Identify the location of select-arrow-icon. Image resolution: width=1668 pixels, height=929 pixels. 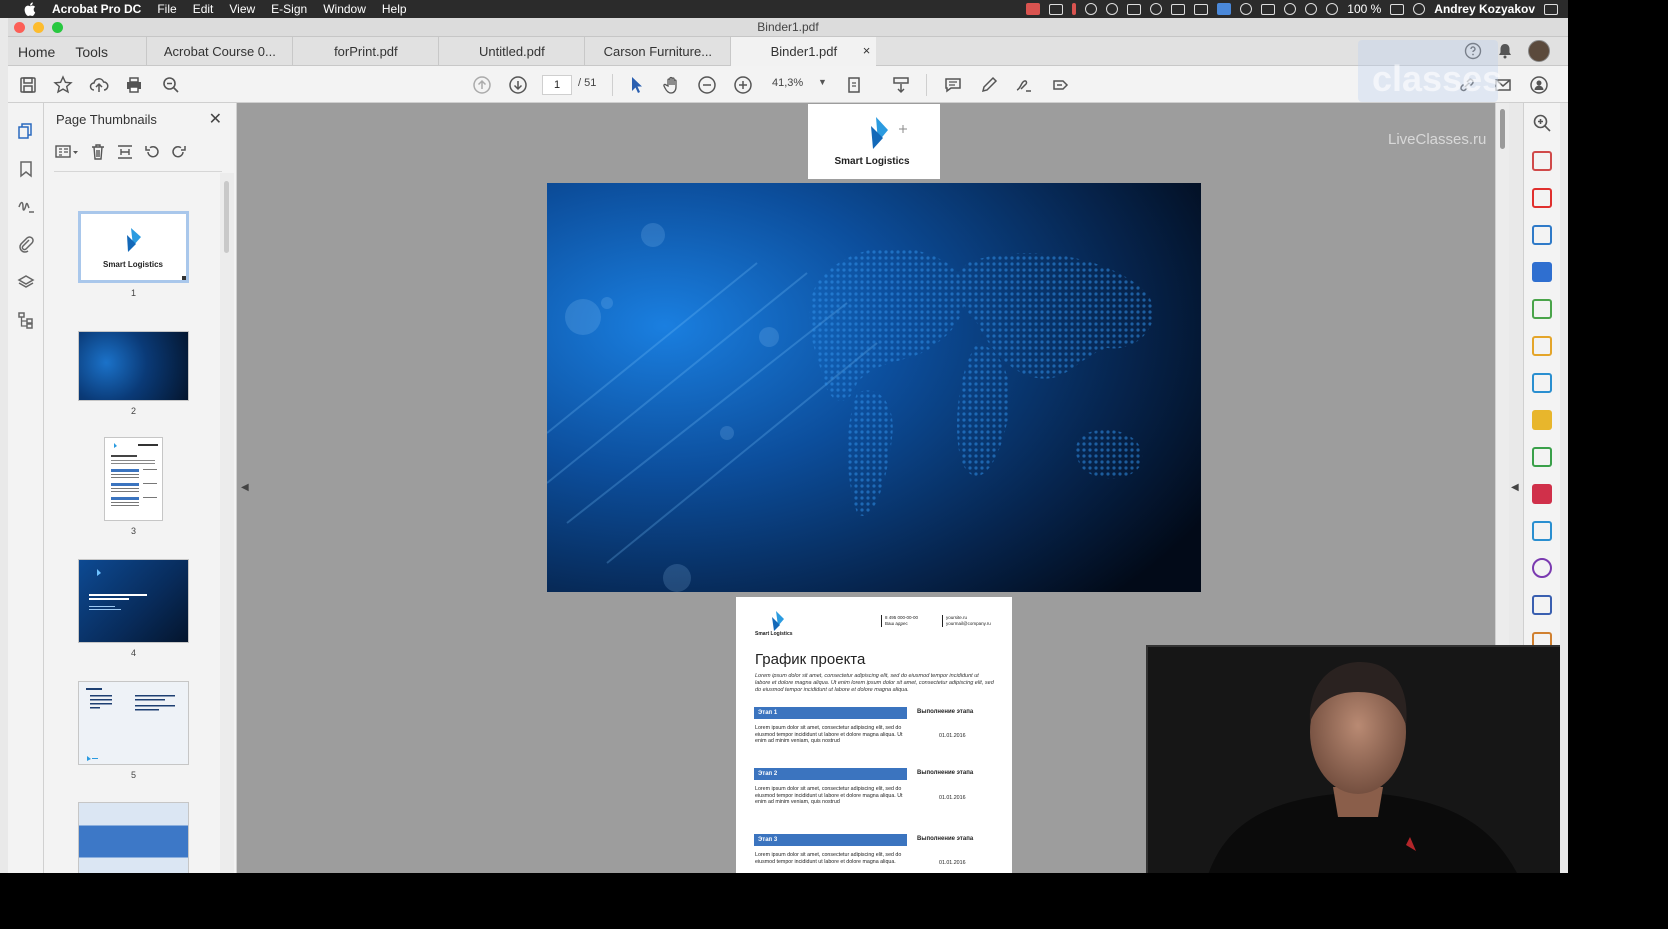
(636, 85).